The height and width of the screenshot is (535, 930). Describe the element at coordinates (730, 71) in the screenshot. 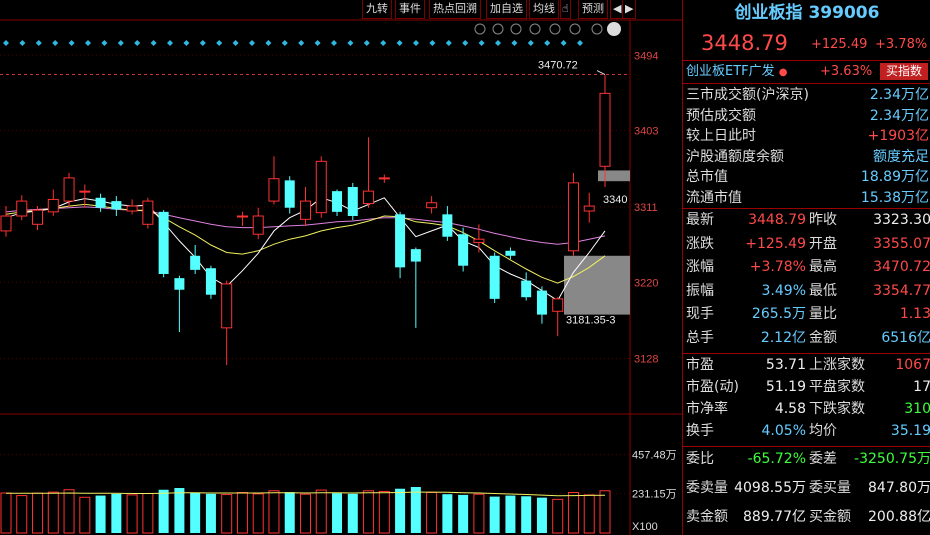

I see `etf-name: 创业板ETF广发` at that location.